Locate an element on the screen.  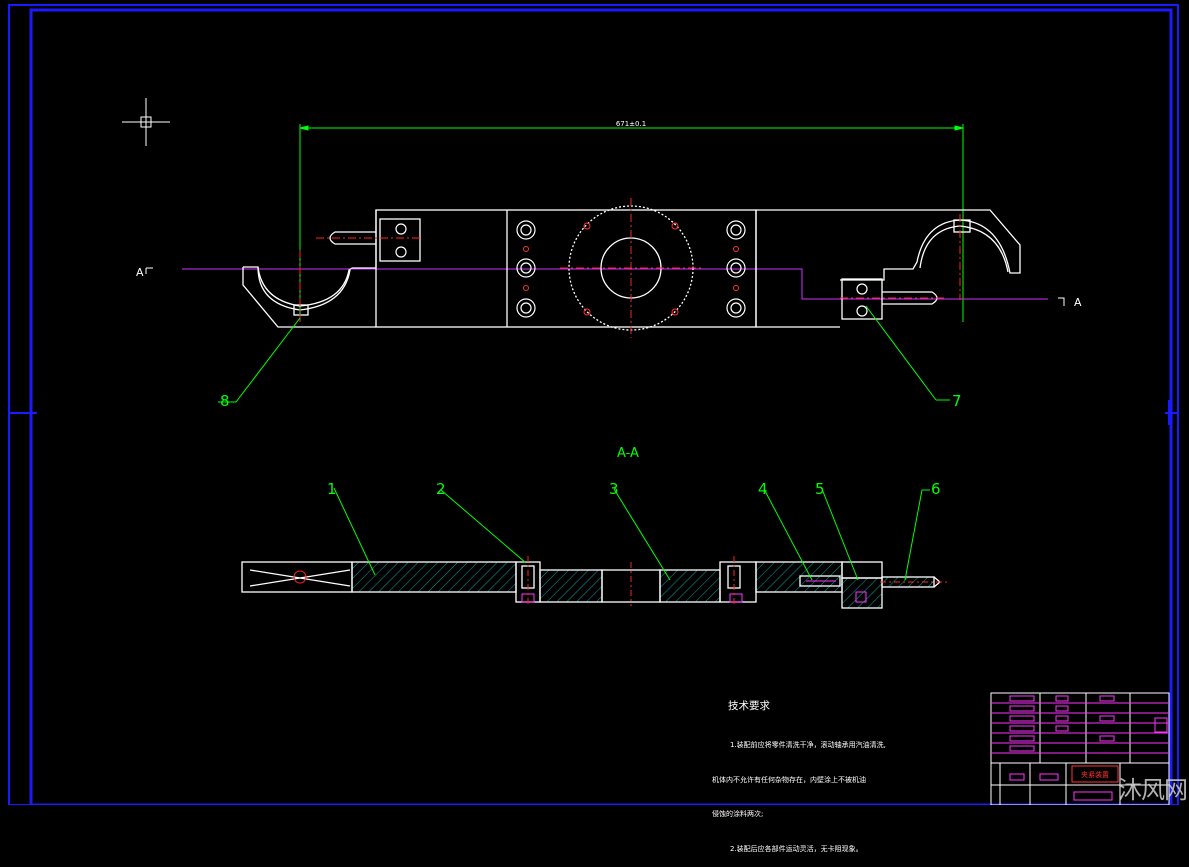
part-label-2: 2 is located at coordinates (441, 489).